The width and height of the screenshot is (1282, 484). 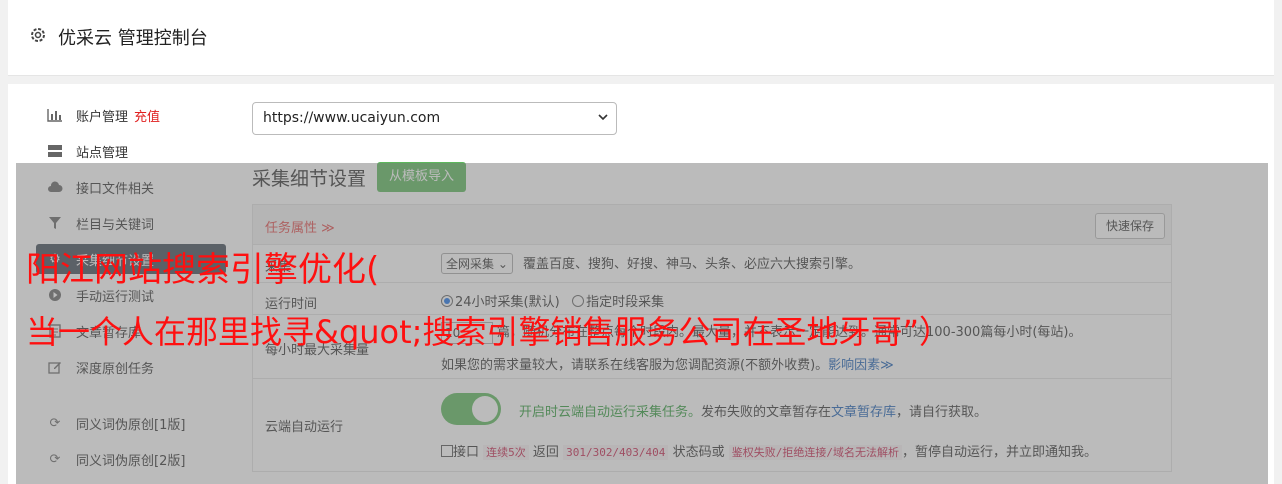 I want to click on watermark-line-1: 阳江网站搜索引擎优化(, so click(x=203, y=270).